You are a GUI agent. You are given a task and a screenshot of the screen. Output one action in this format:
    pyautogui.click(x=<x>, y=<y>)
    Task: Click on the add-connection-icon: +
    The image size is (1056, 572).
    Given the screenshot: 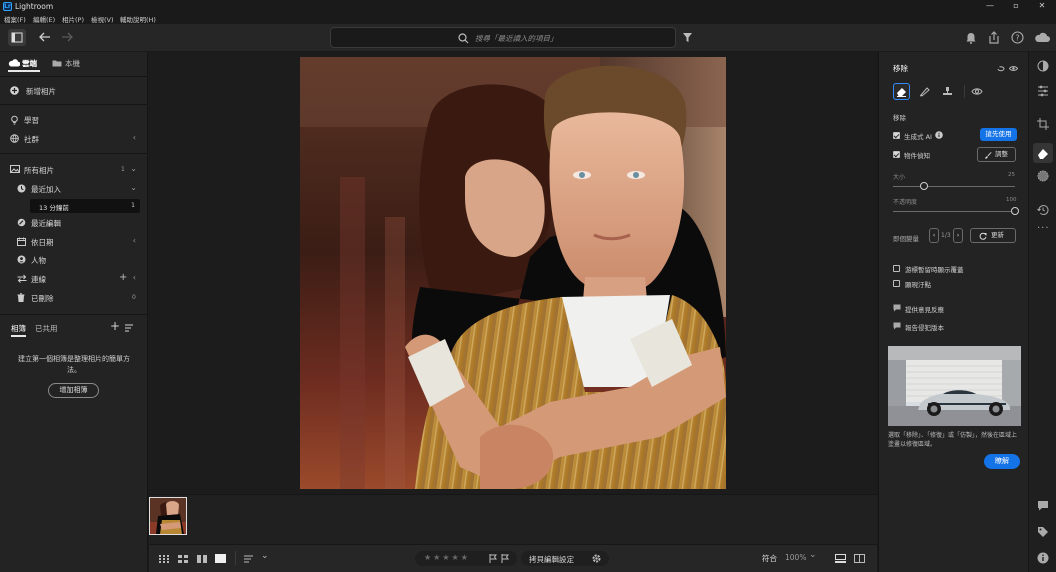 What is the action you would take?
    pyautogui.click(x=123, y=277)
    